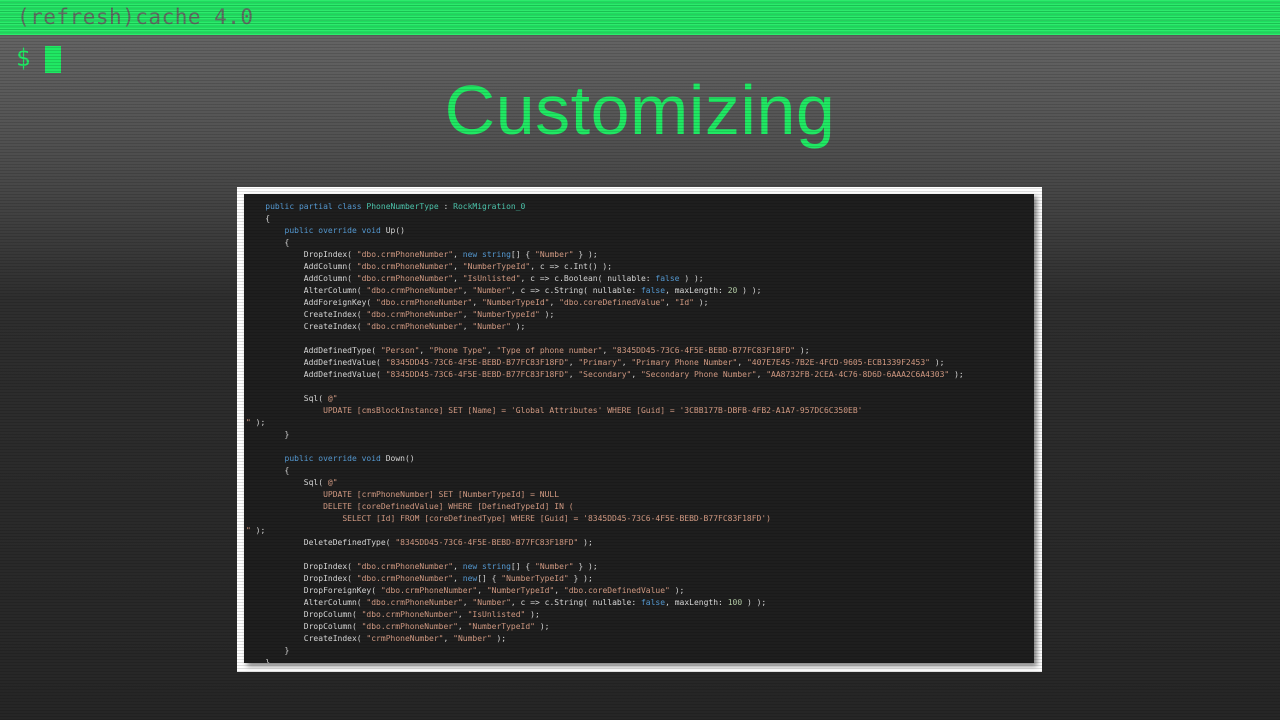 This screenshot has height=720, width=1280. I want to click on code-token: public partial class, so click(316, 206).